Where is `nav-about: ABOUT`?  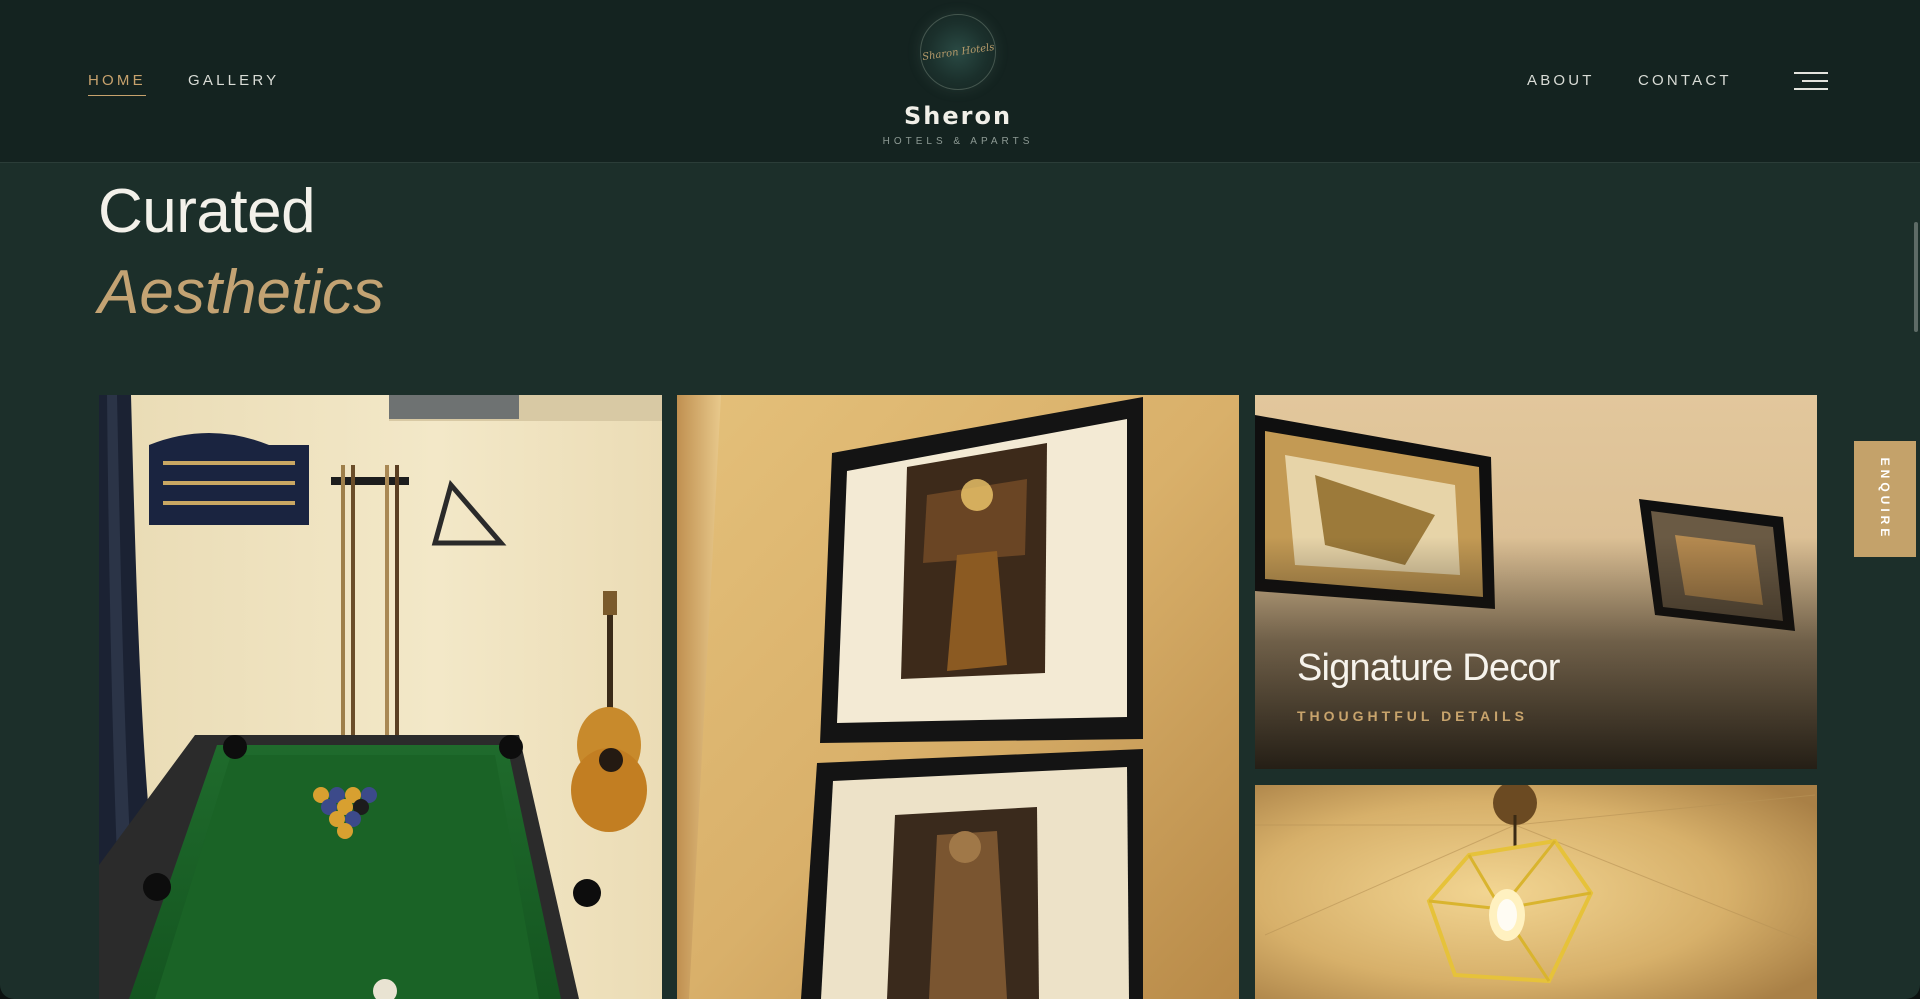 nav-about: ABOUT is located at coordinates (1561, 83).